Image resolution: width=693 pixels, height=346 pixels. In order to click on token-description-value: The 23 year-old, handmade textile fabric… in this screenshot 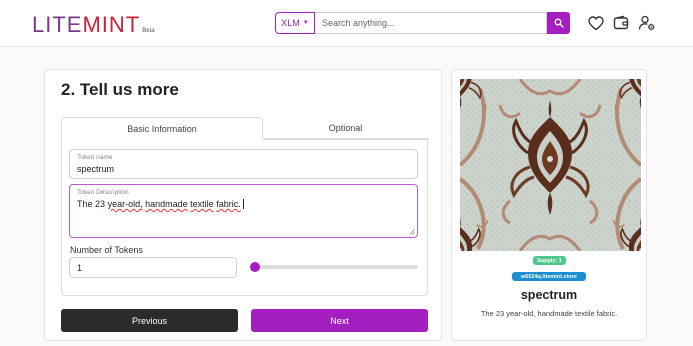, I will do `click(160, 204)`.